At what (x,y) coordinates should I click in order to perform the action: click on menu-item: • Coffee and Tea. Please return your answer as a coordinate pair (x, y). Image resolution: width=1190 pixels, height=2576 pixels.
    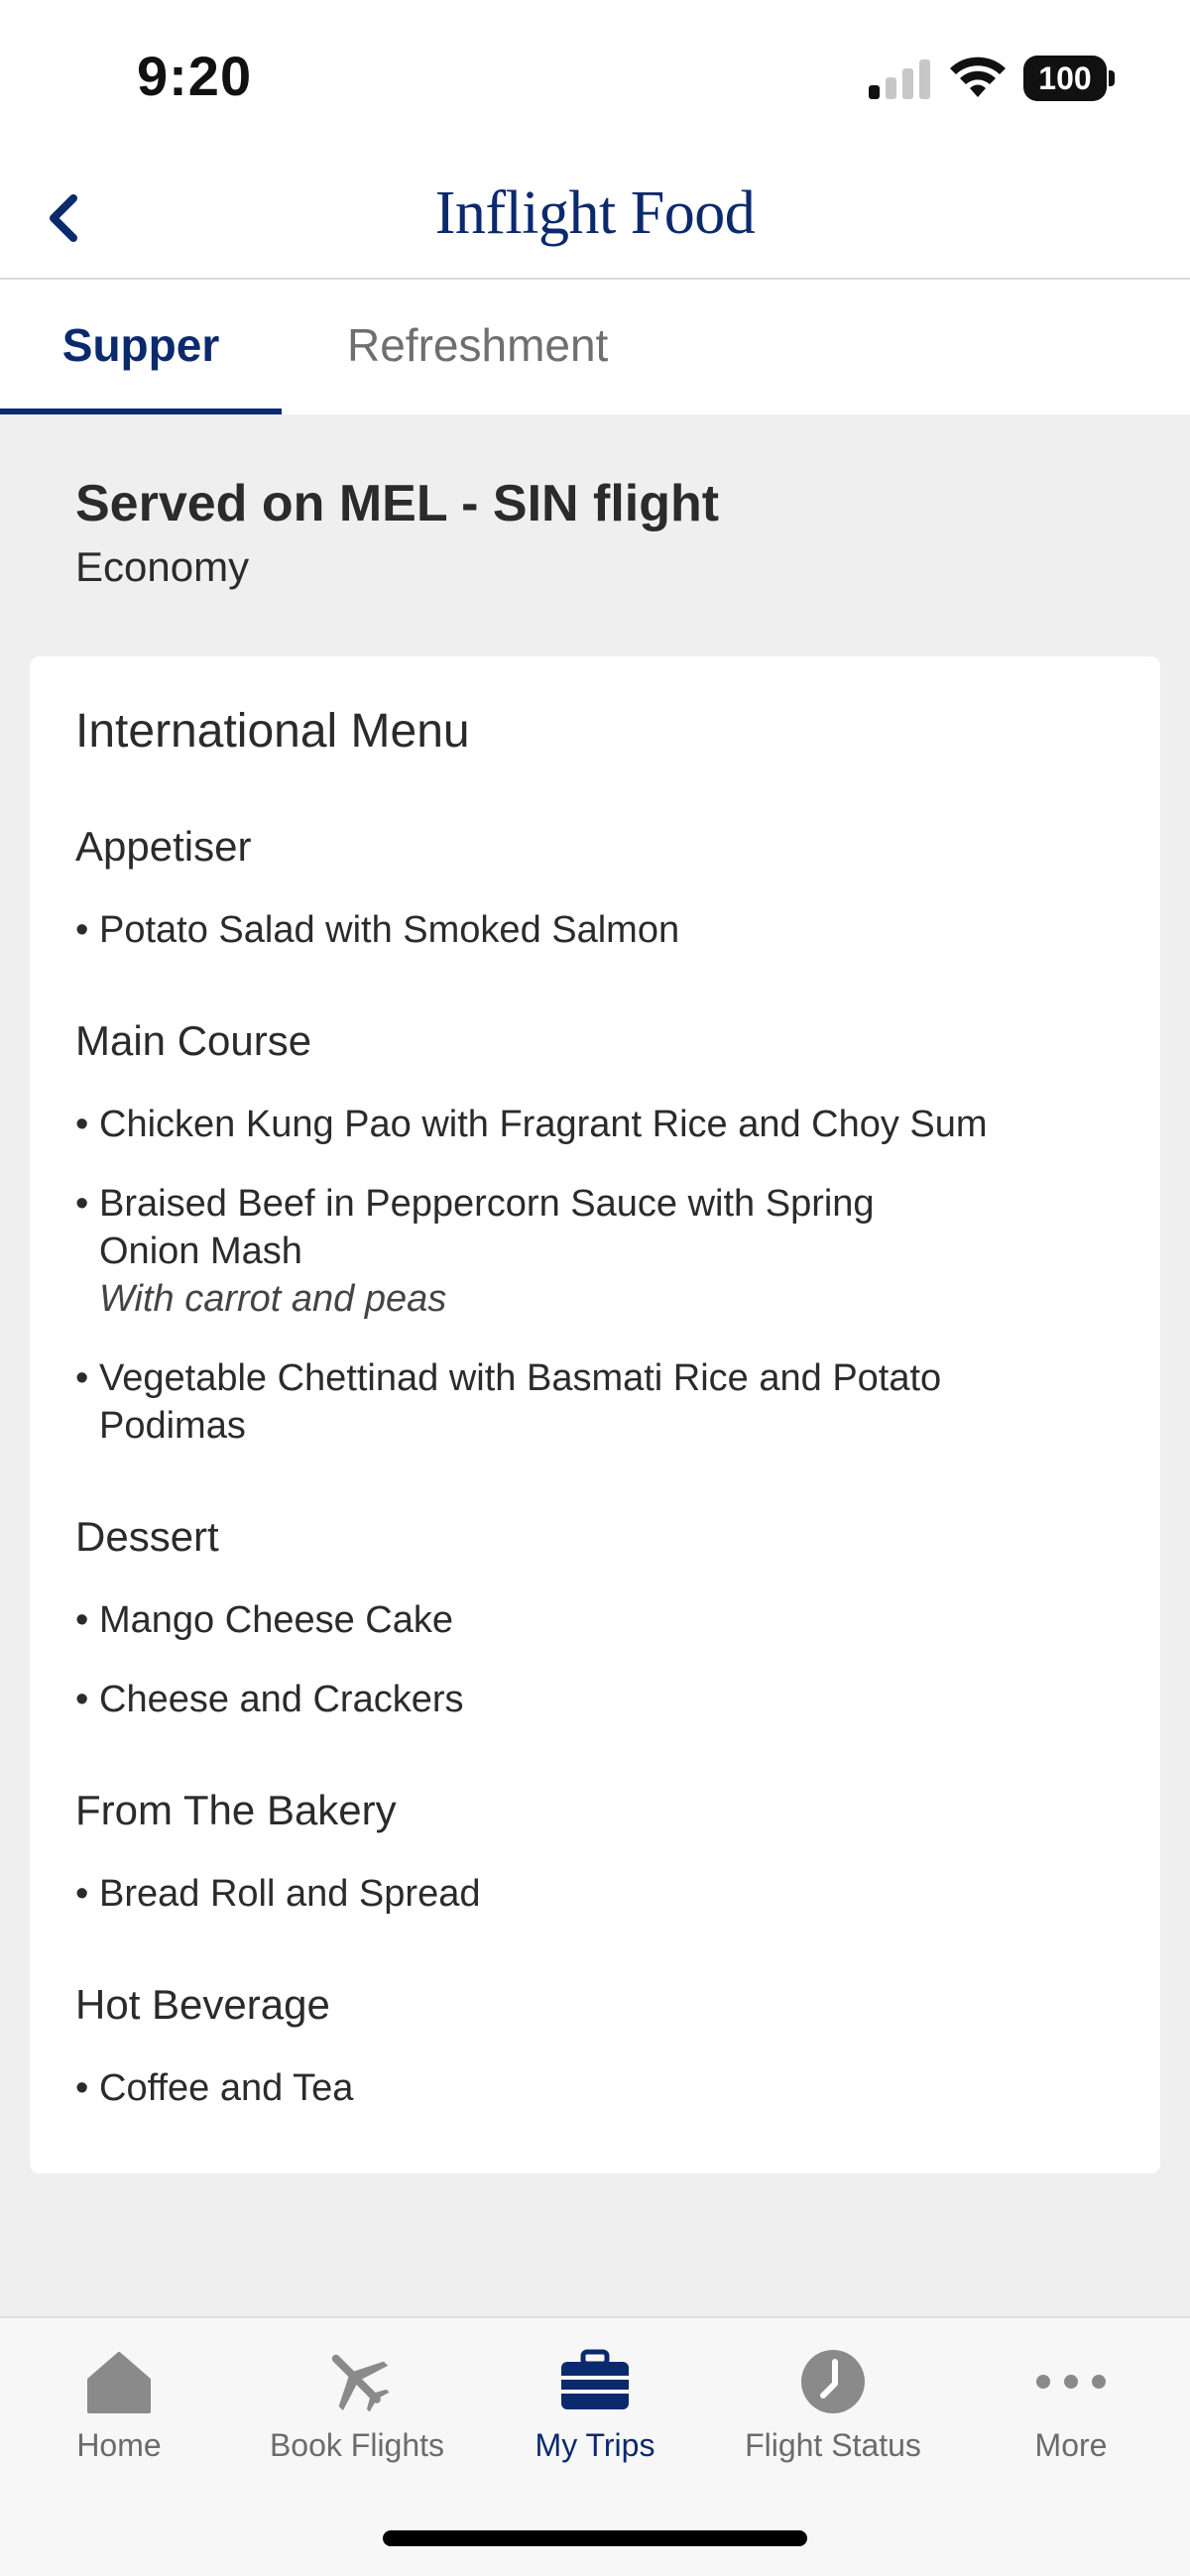
    Looking at the image, I should click on (571, 2088).